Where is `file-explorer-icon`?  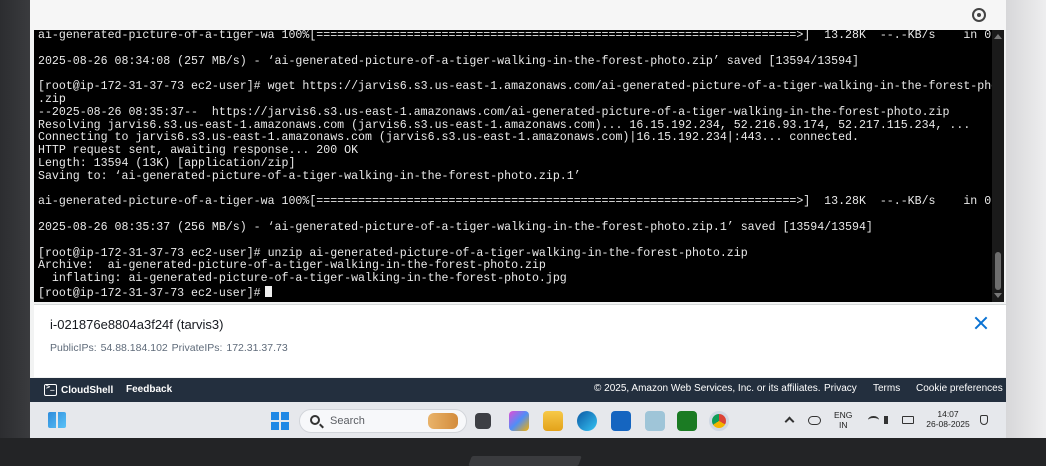
file-explorer-icon is located at coordinates (553, 421).